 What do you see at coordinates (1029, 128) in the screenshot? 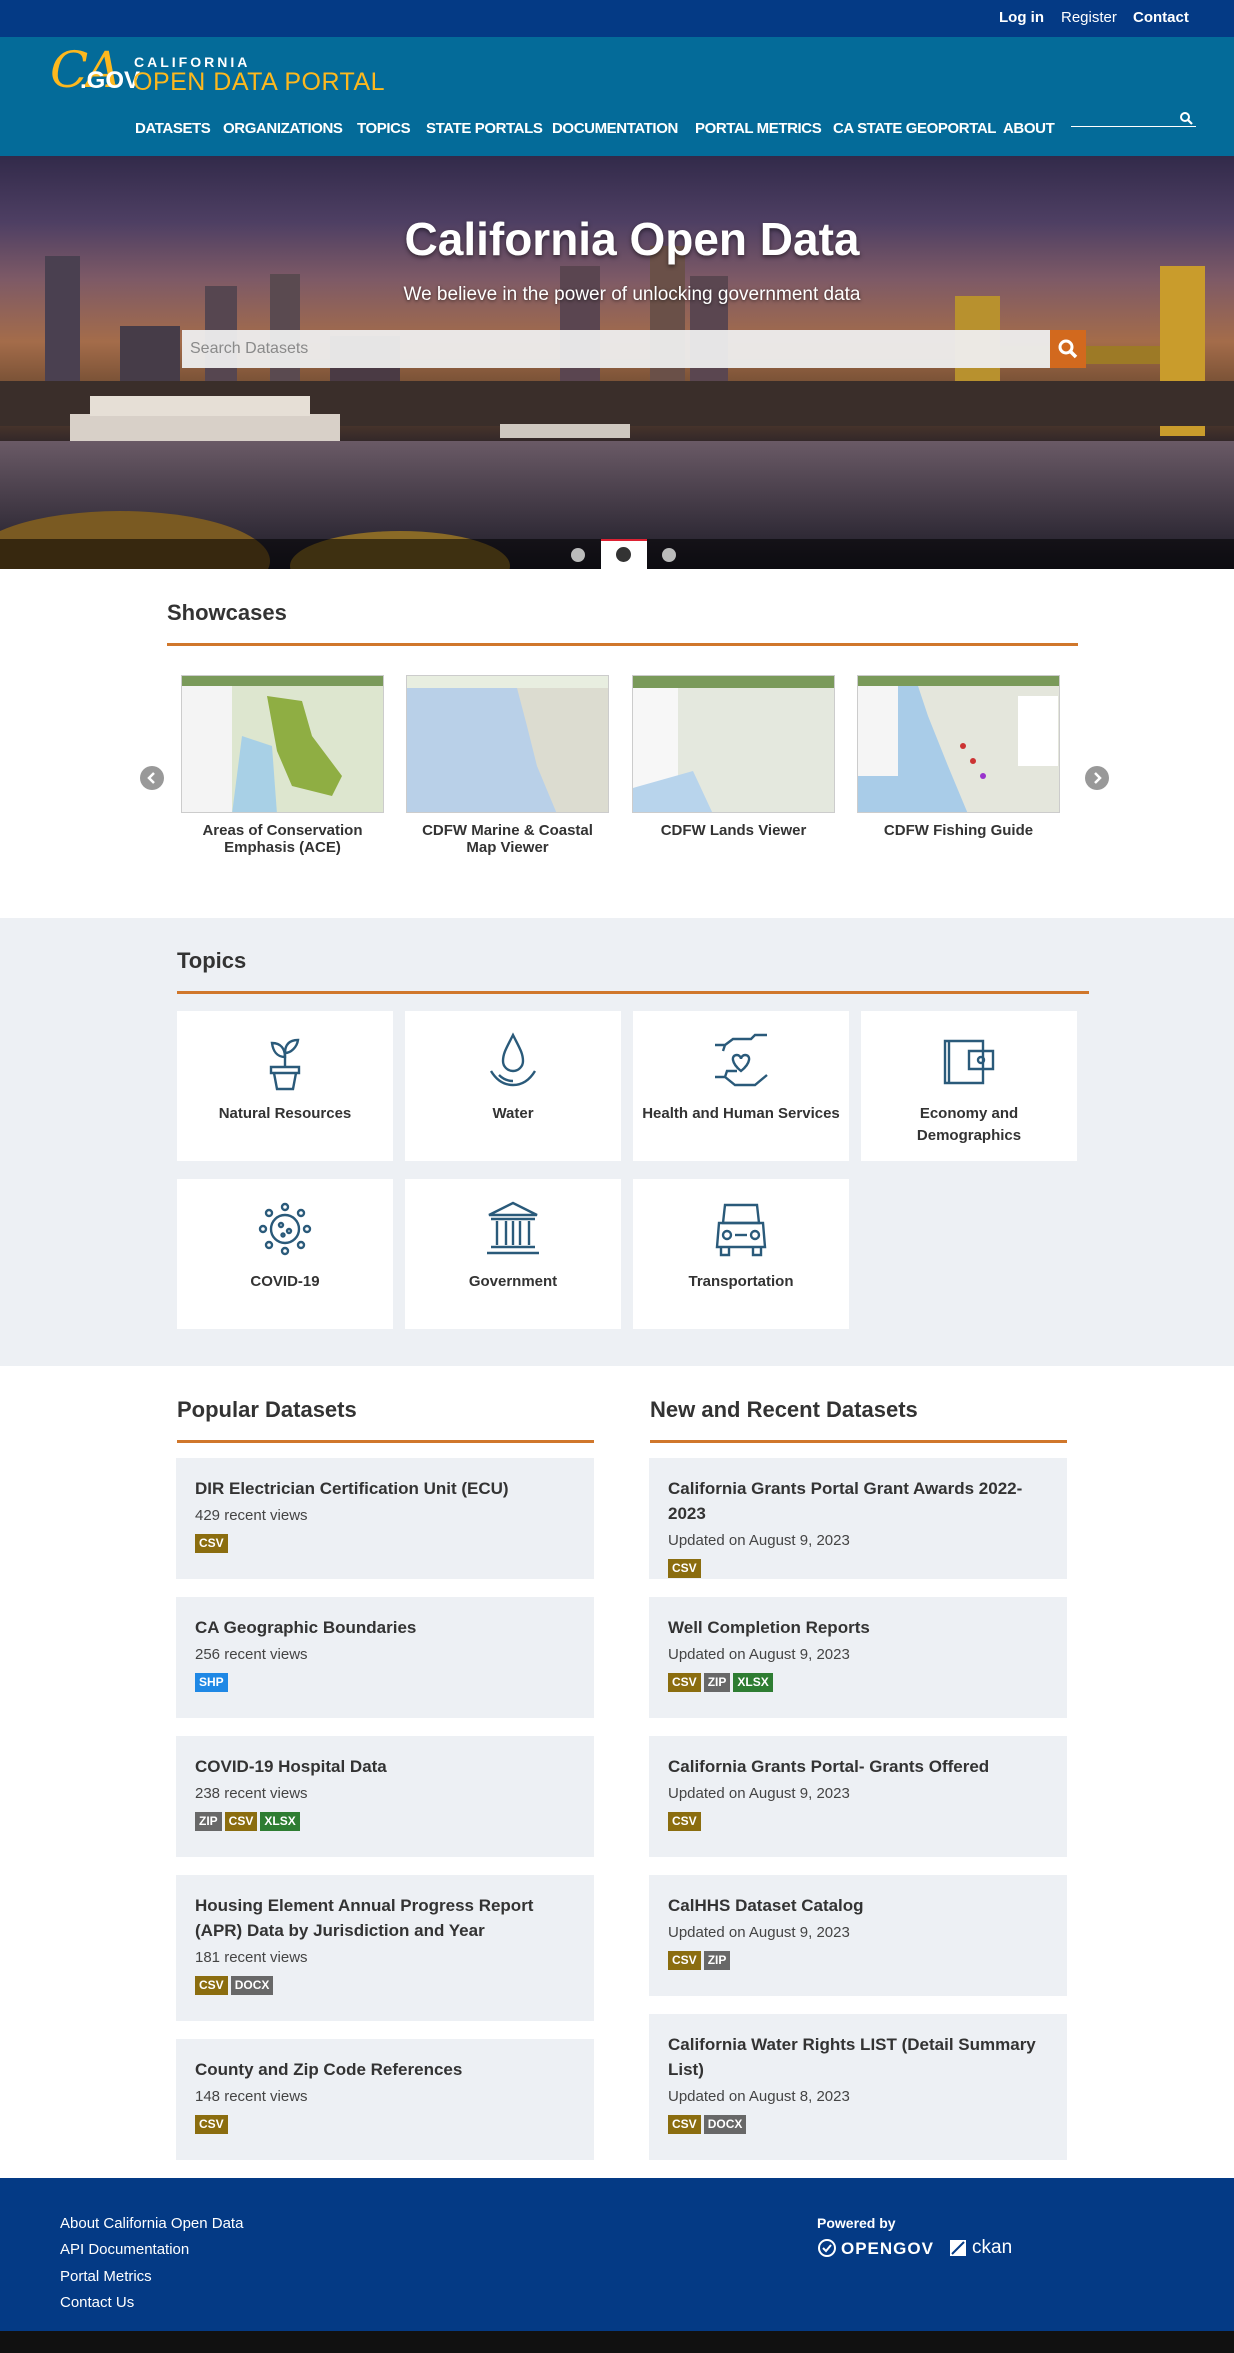
I see `nav-about: ABOUT` at bounding box center [1029, 128].